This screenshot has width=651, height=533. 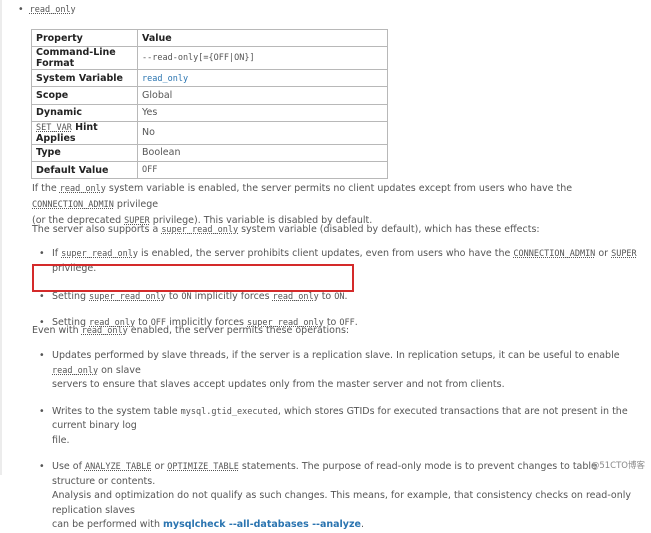 I want to click on text: Even with, so click(x=57, y=330).